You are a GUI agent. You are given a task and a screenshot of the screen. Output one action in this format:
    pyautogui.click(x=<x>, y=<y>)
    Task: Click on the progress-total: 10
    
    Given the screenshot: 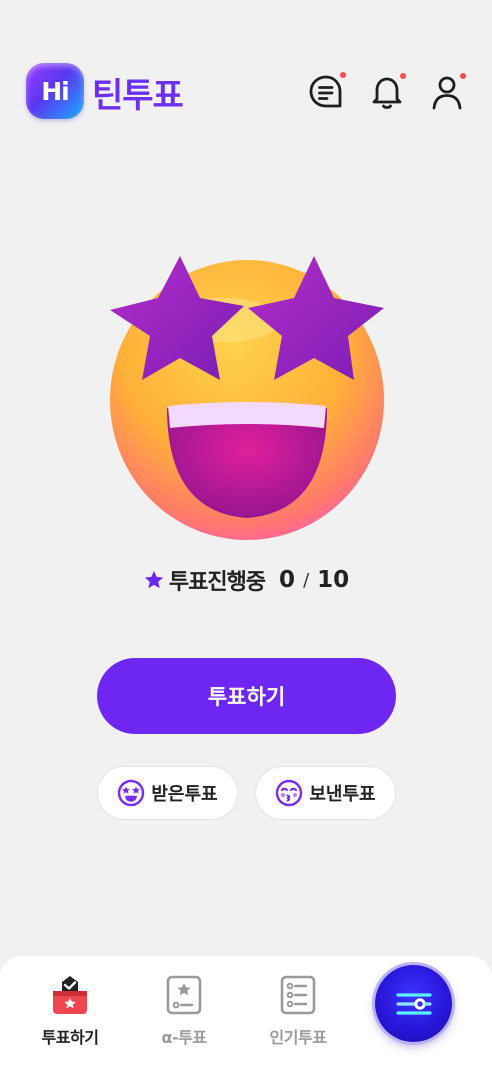 What is the action you would take?
    pyautogui.click(x=333, y=580)
    